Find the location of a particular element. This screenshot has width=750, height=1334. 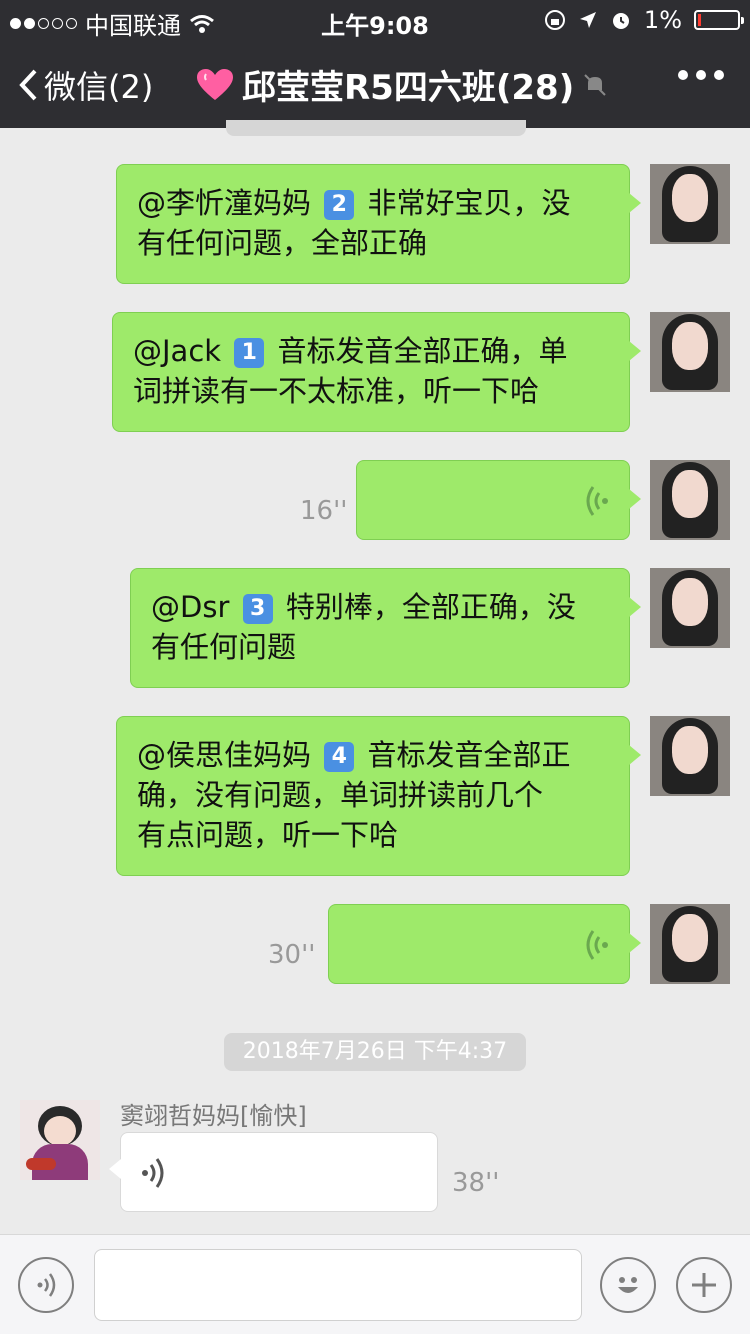

message-bubble: @李忻潼妈妈 2 非常好宝贝，没 有任何问题，全部正确 is located at coordinates (378, 224).